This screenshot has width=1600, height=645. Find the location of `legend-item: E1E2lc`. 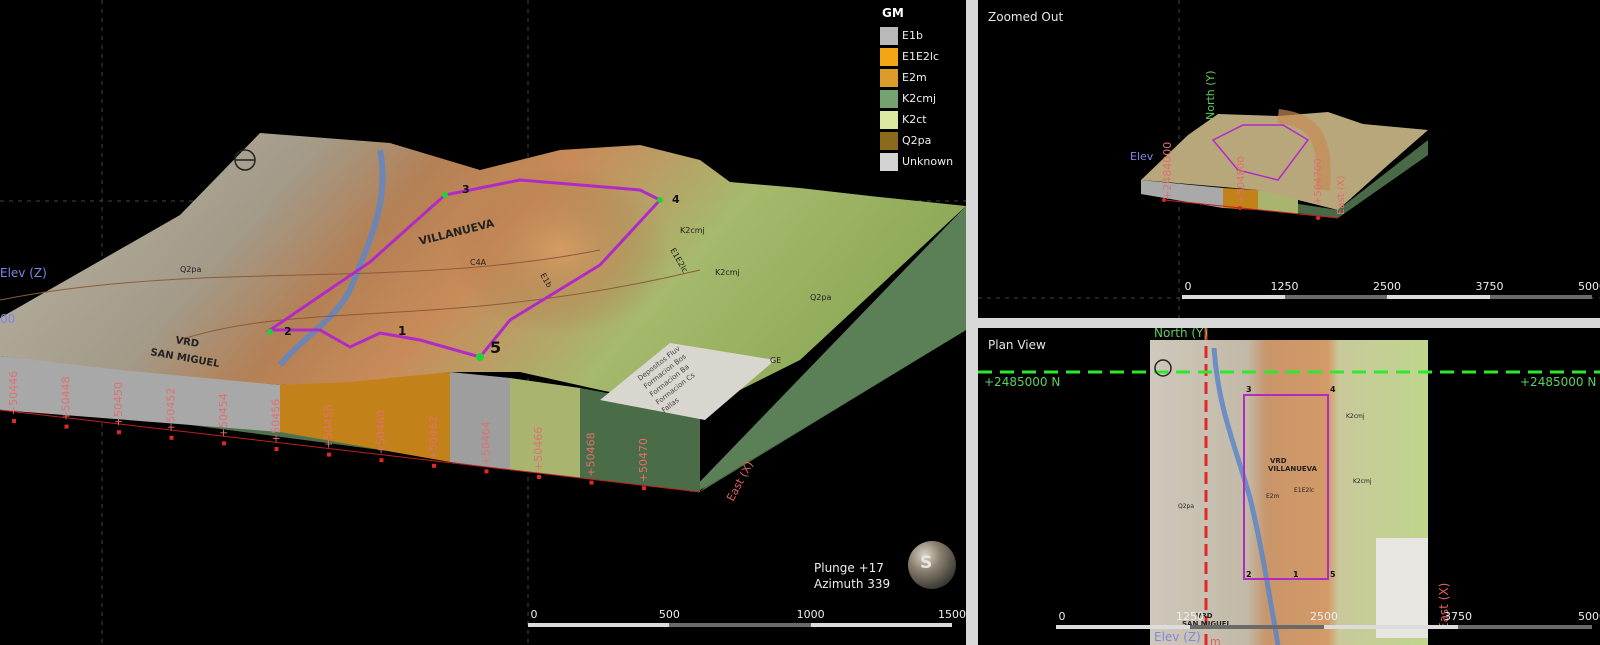

legend-item: E1E2lc is located at coordinates (922, 56).